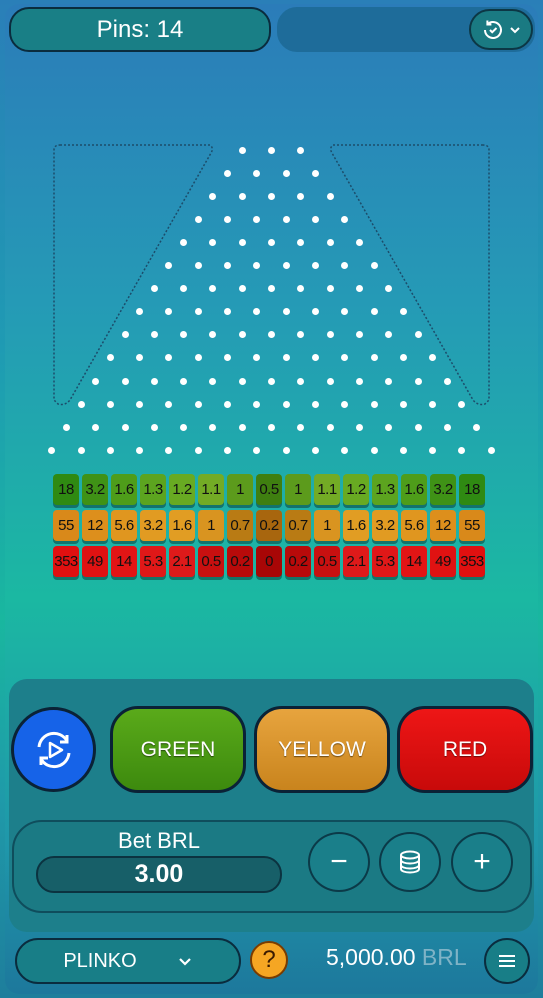 The width and height of the screenshot is (543, 998). I want to click on multiplier-green: 1.3, so click(385, 489).